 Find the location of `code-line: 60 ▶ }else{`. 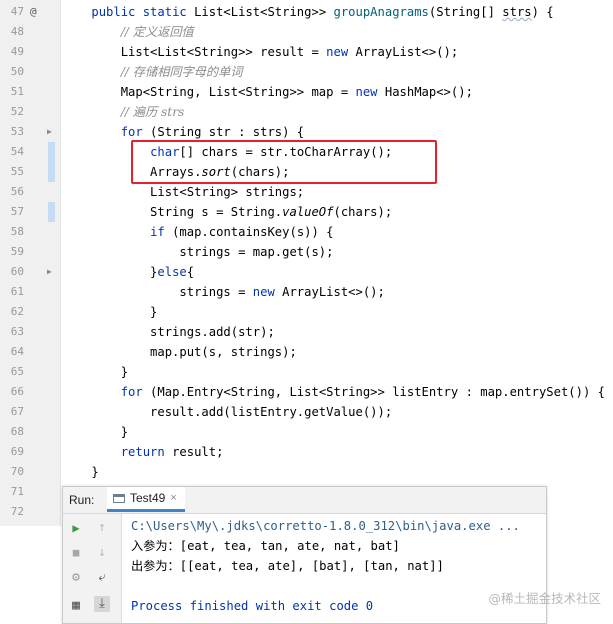

code-line: 60 ▶ }else{ is located at coordinates (306, 272).